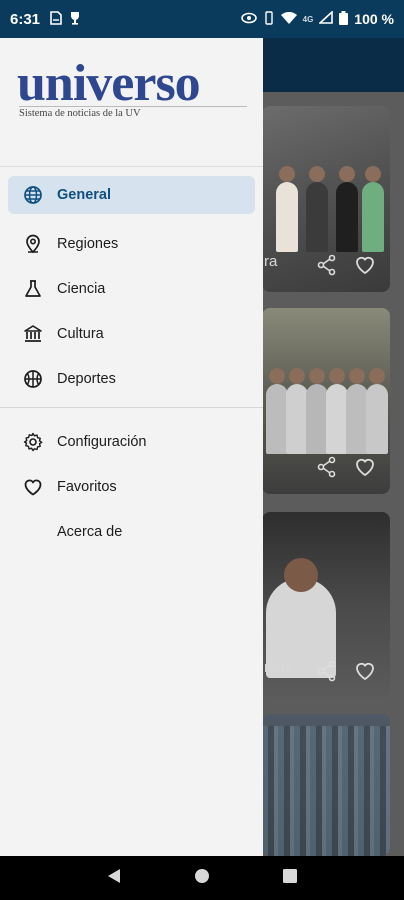  I want to click on menu-item-label: Configuración, so click(102, 441).